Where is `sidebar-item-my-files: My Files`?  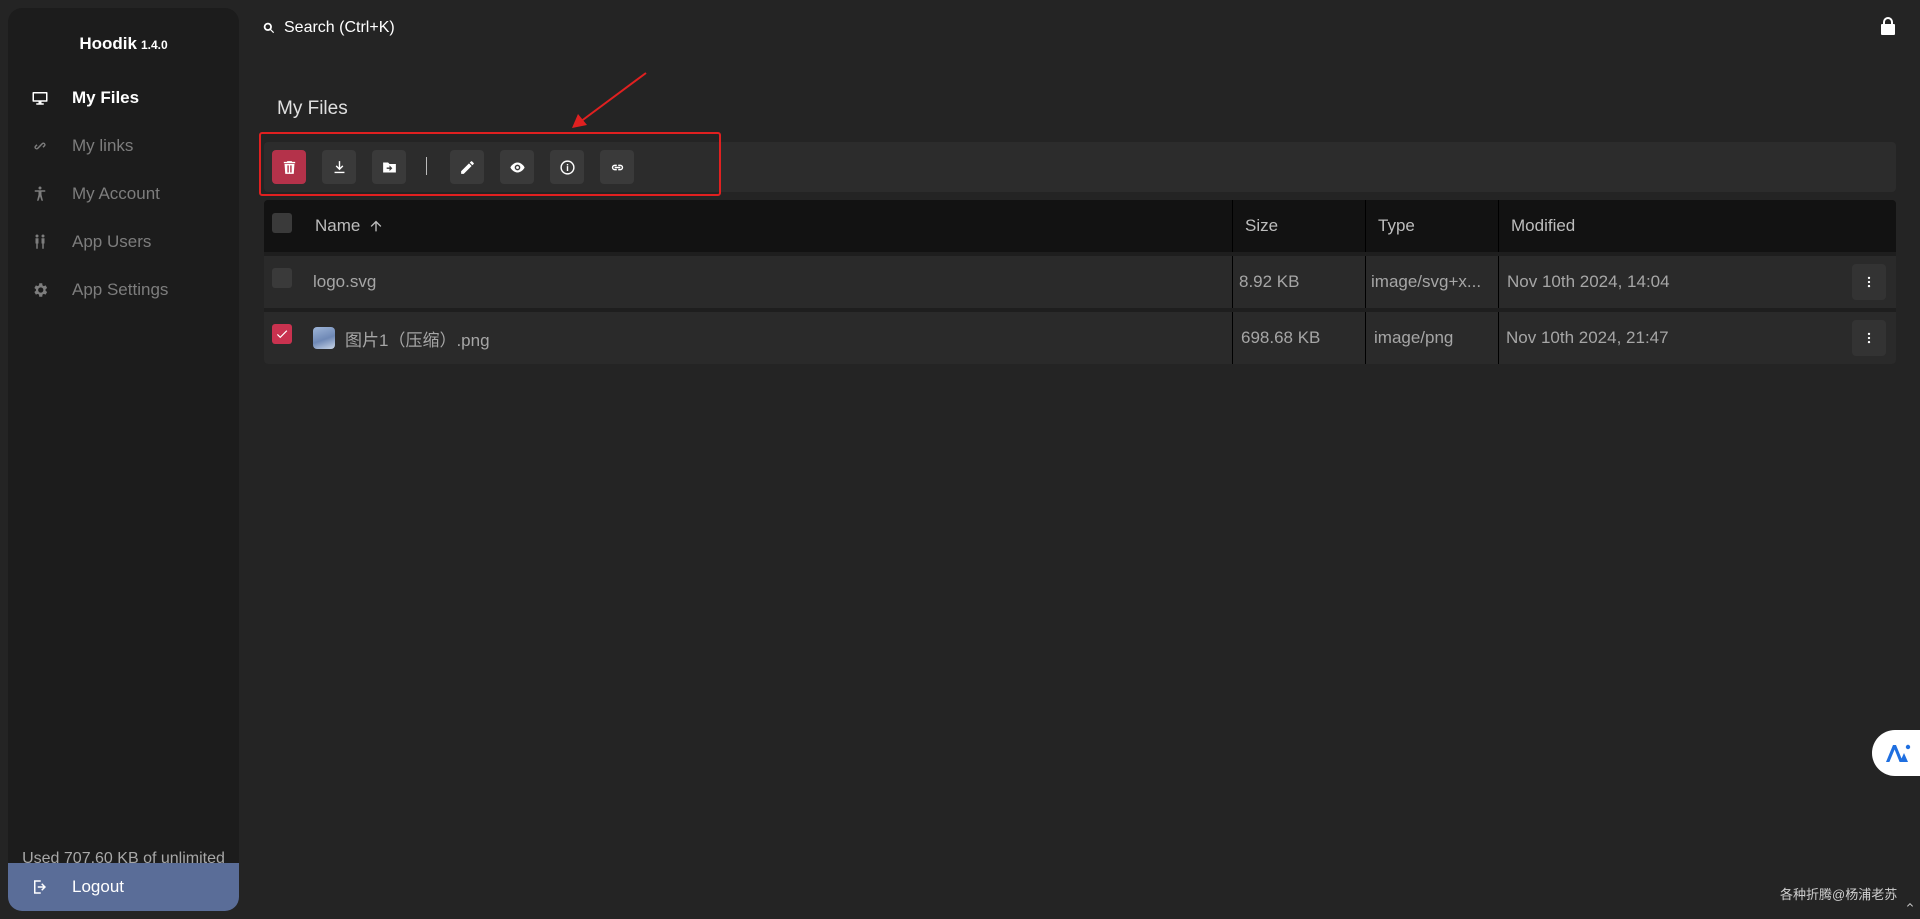
sidebar-item-my-files: My Files is located at coordinates (123, 98).